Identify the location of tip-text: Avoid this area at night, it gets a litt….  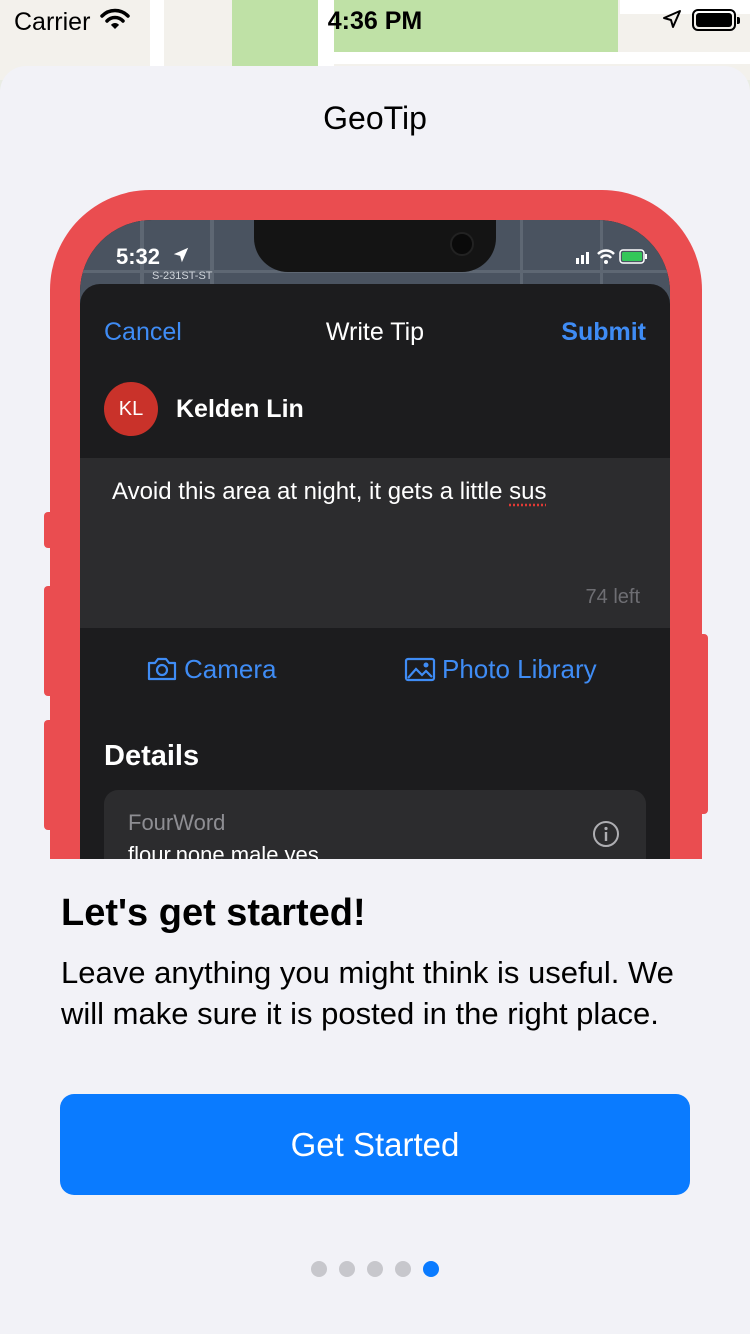
(329, 492).